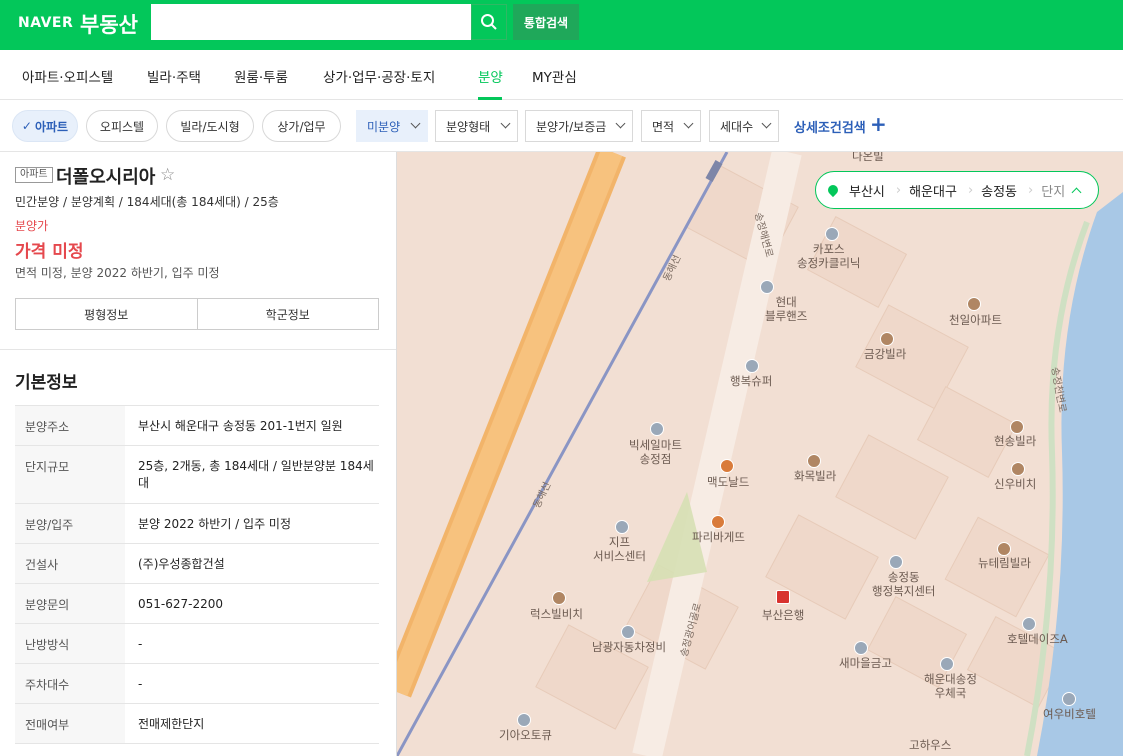  I want to click on table-row: 주차대수 -, so click(197, 684).